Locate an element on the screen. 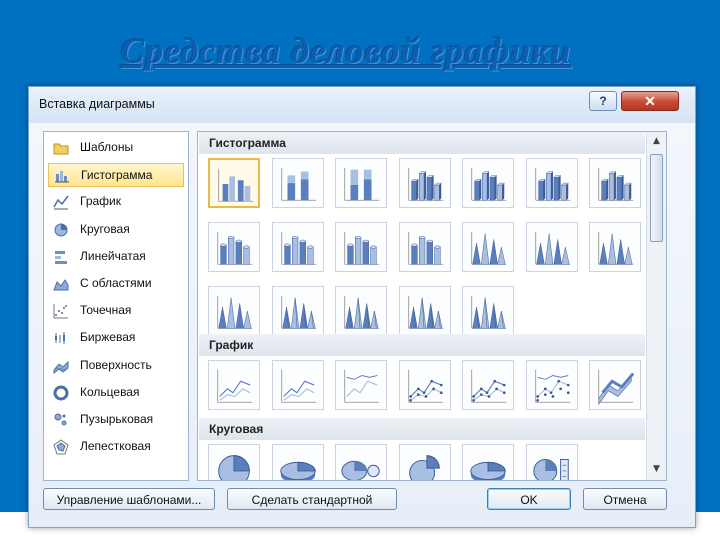  stacked-cylinder-icon is located at coordinates (298, 248).